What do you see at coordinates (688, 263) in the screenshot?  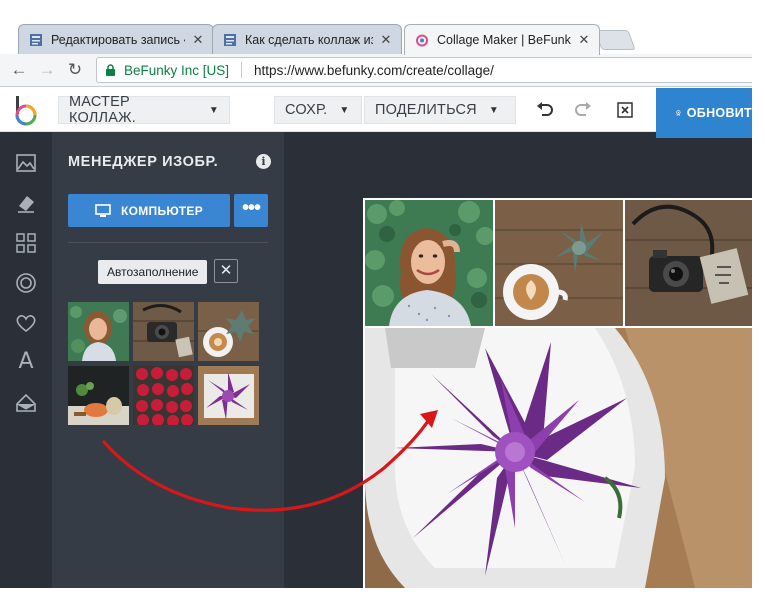 I see `collage-cell-camera` at bounding box center [688, 263].